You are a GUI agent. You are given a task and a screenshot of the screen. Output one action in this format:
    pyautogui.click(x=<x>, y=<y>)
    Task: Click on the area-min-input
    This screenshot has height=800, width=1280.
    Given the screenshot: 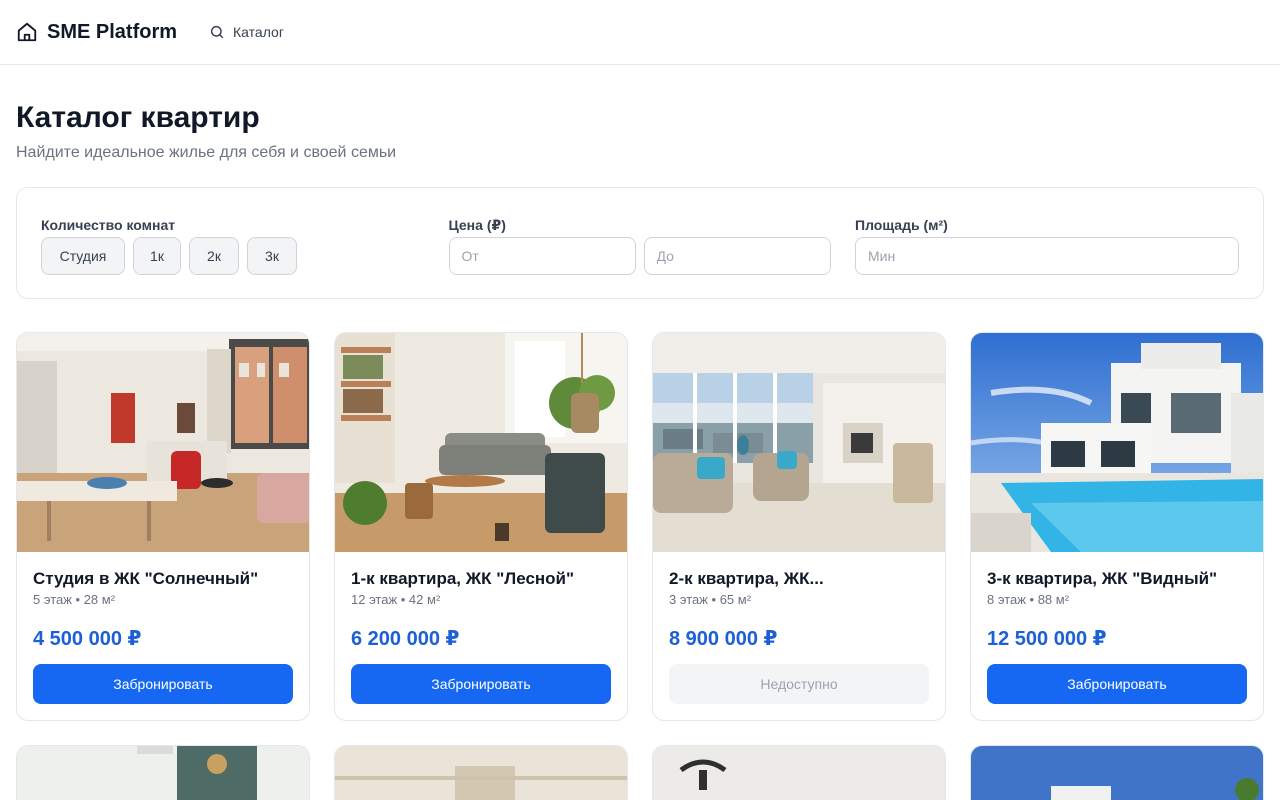 What is the action you would take?
    pyautogui.click(x=1047, y=256)
    